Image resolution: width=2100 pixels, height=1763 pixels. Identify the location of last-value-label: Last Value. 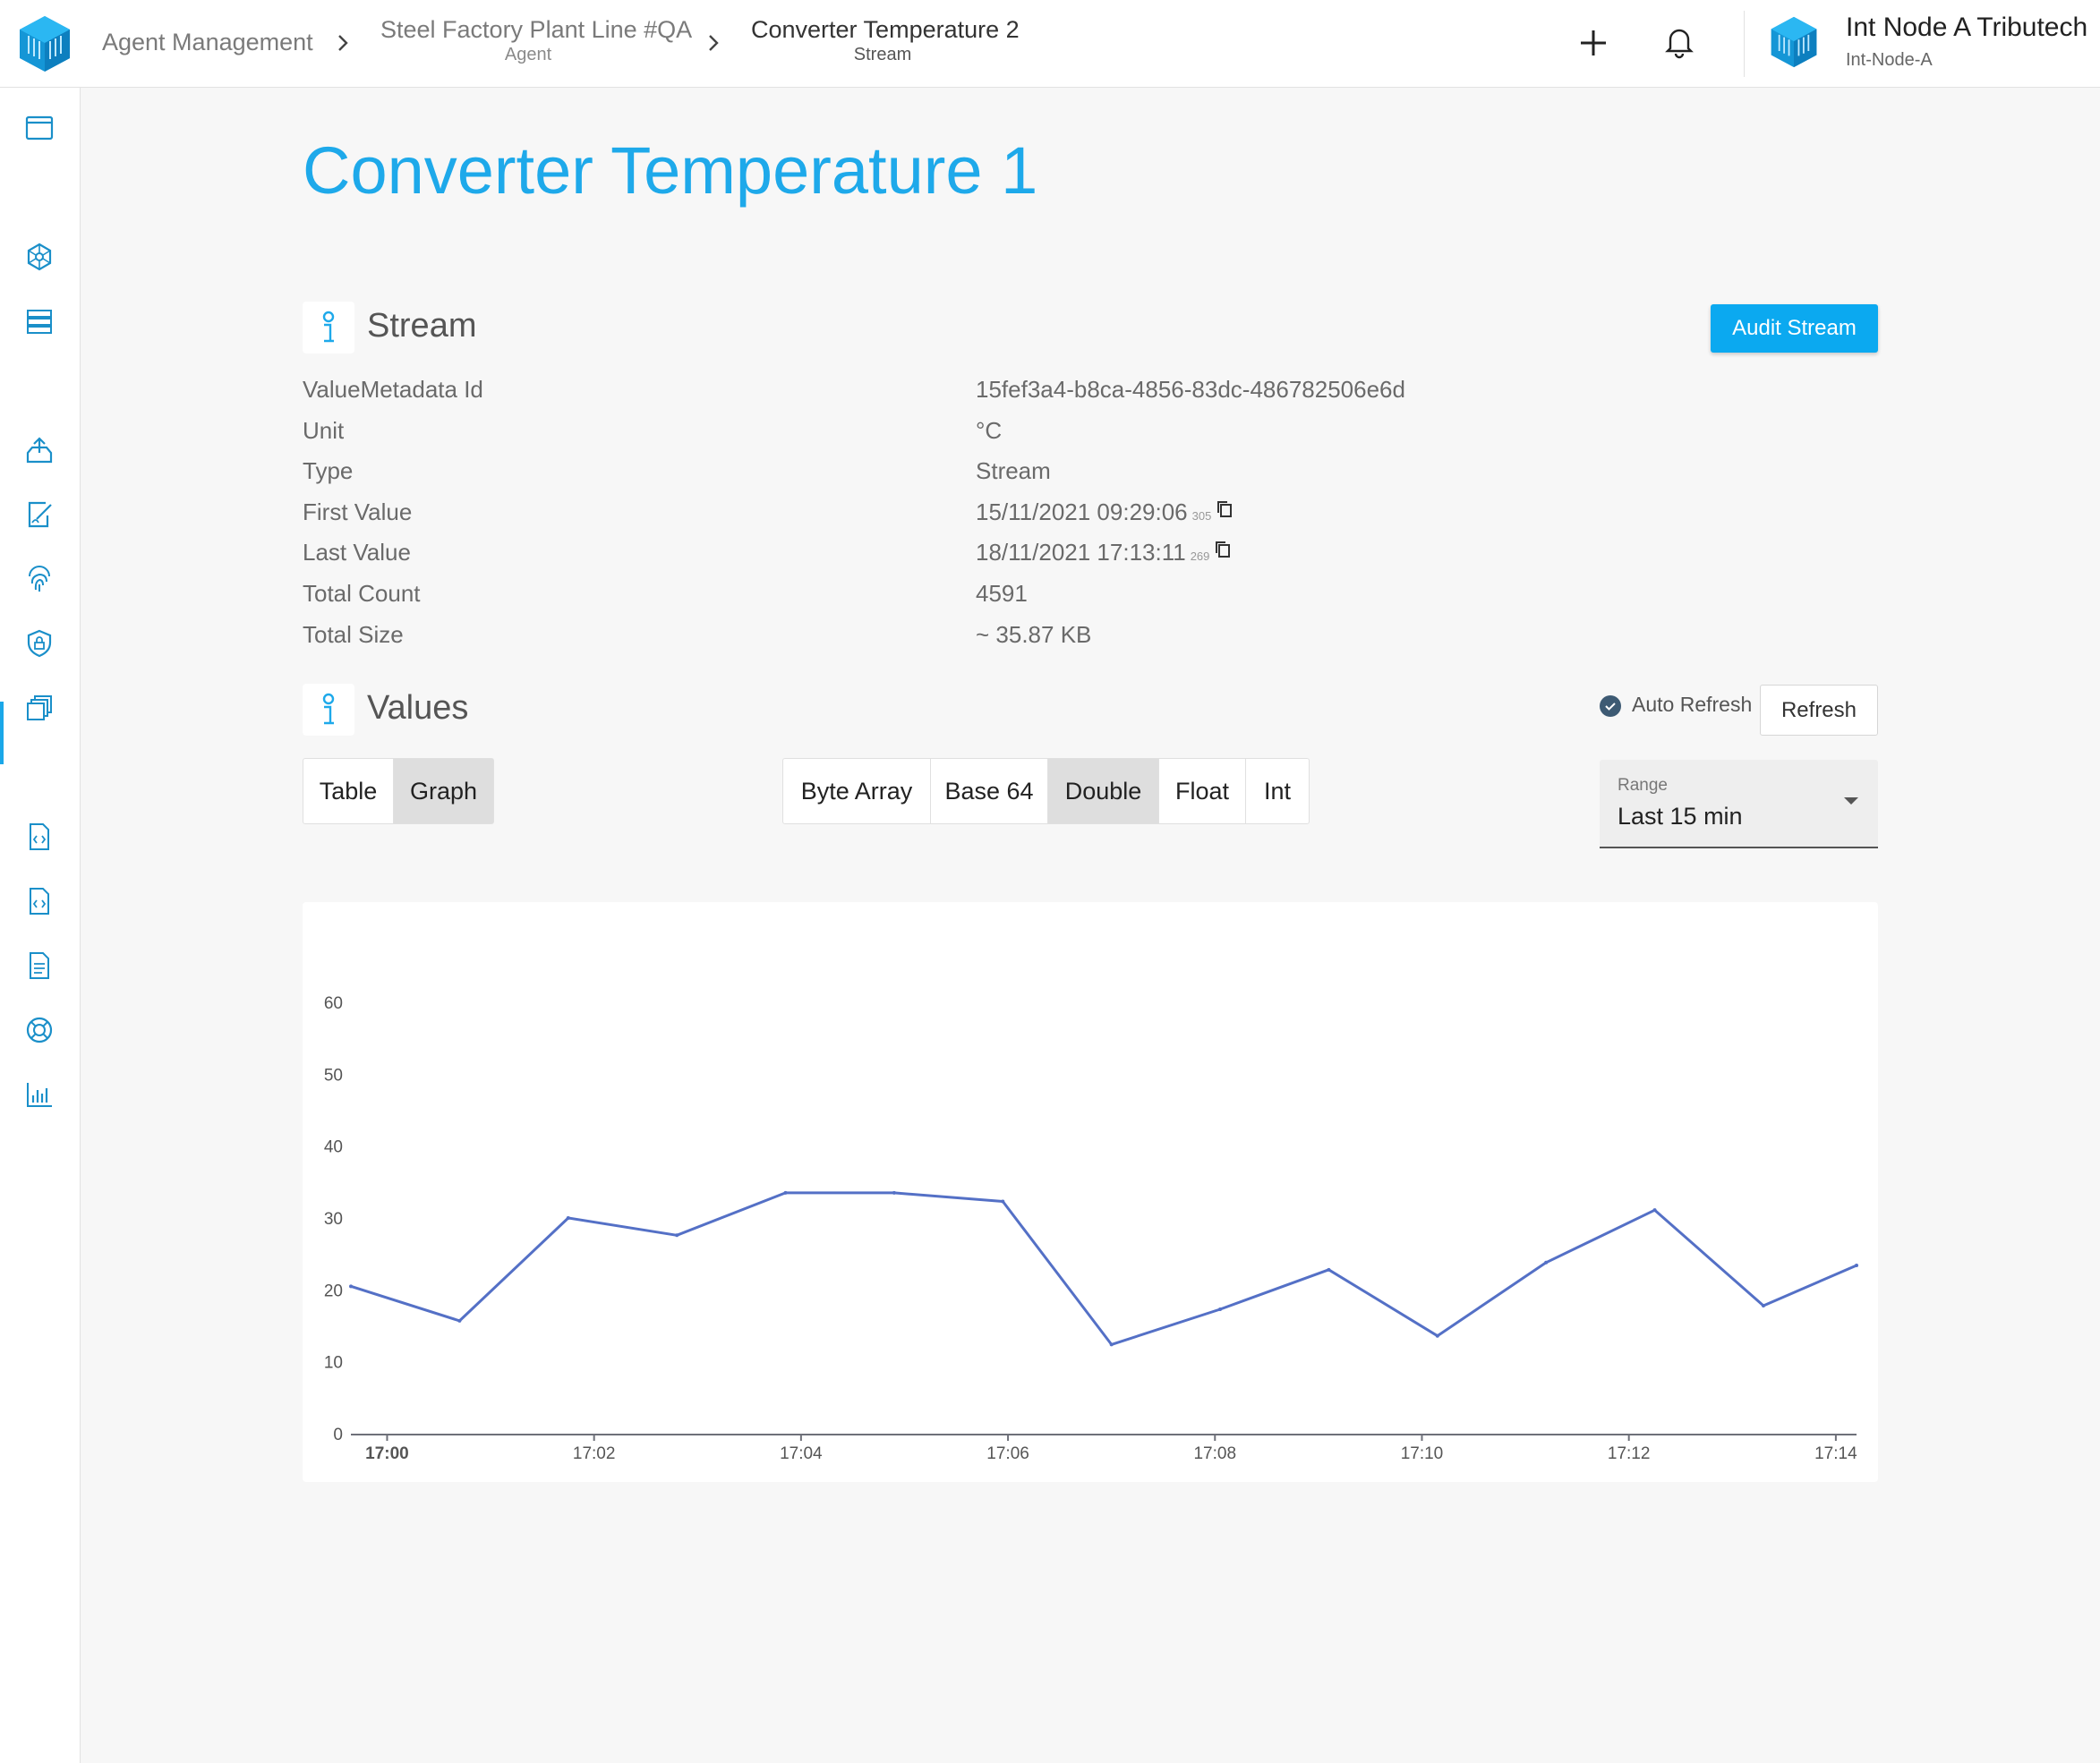
(357, 552).